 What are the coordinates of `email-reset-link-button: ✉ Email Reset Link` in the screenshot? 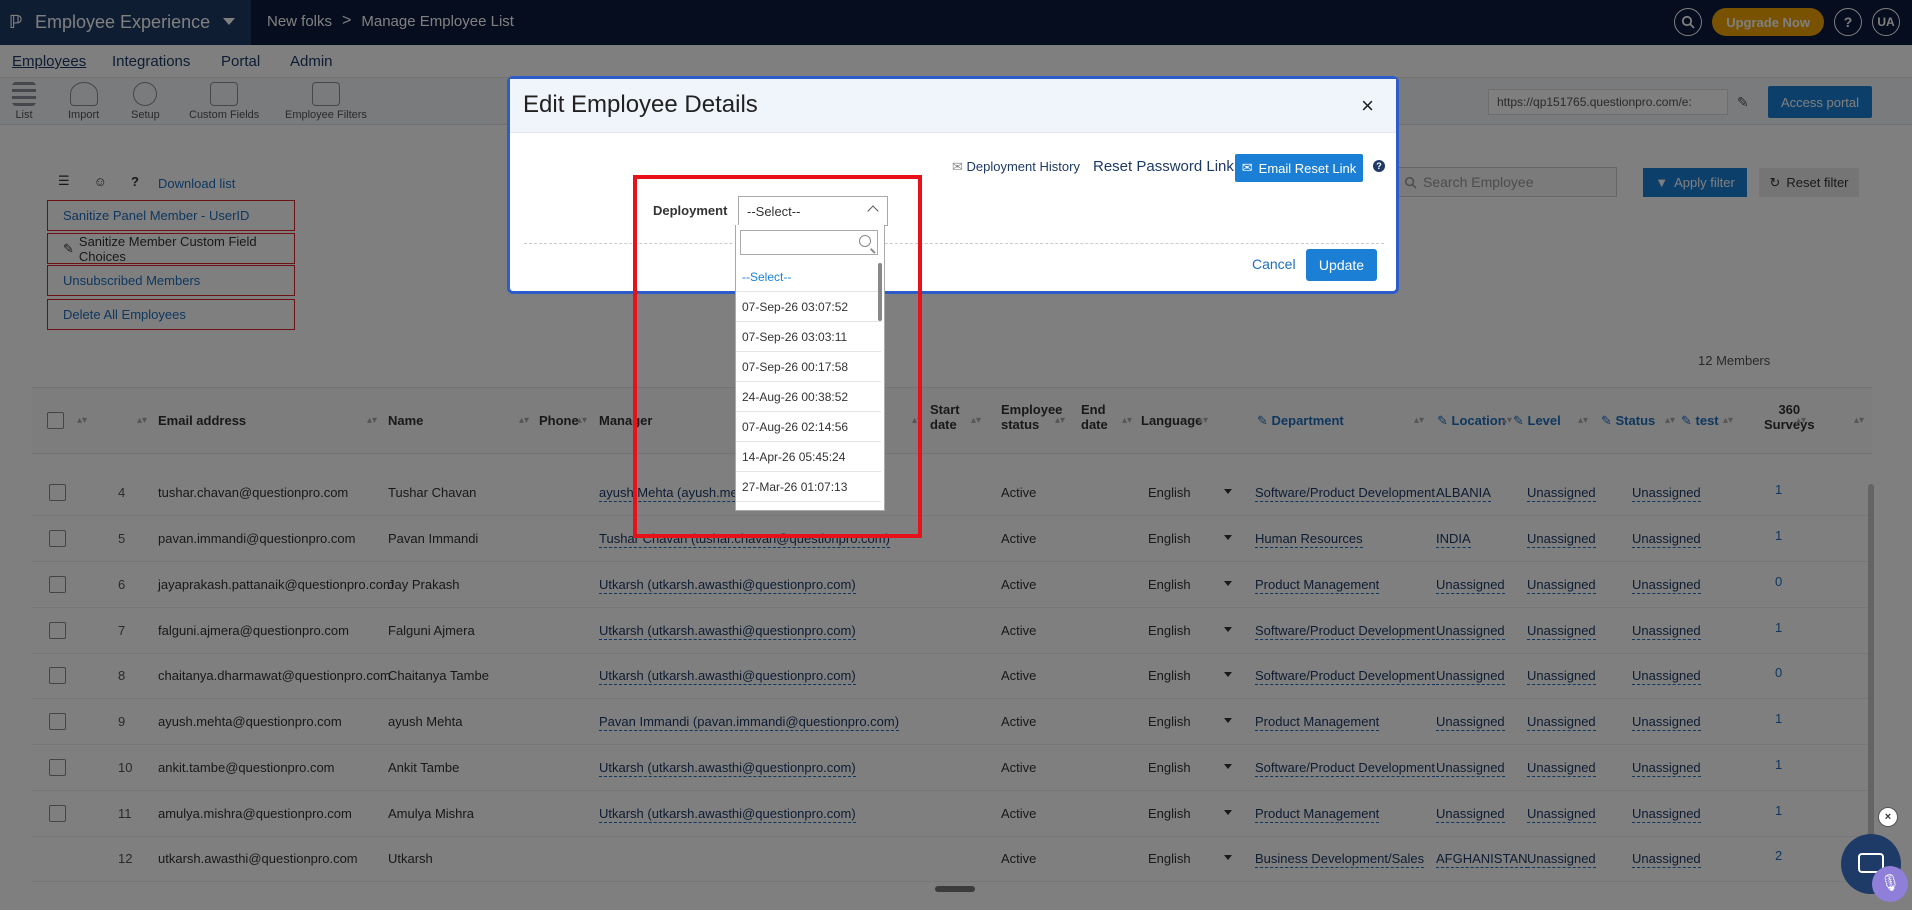 It's located at (1299, 168).